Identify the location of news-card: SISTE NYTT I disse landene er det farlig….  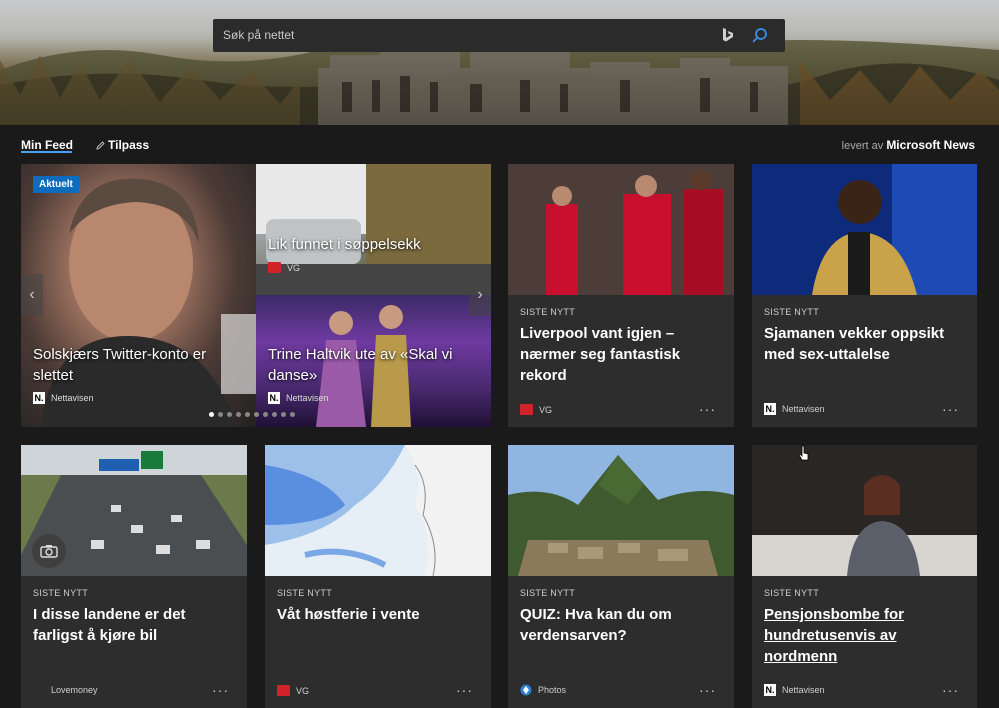
(134, 576).